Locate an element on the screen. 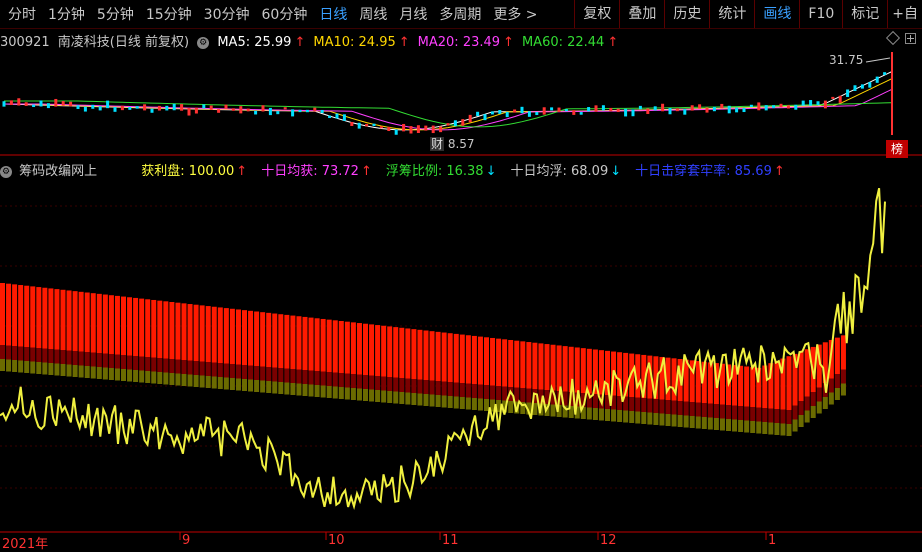  high-price-pointer is located at coordinates (878, 60).